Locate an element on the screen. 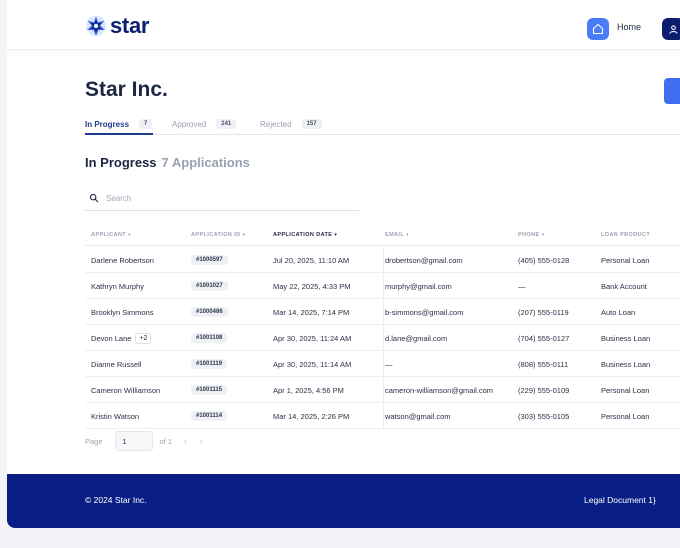 The width and height of the screenshot is (680, 548). phone-cell: (405) 555-0128 is located at coordinates (544, 260).